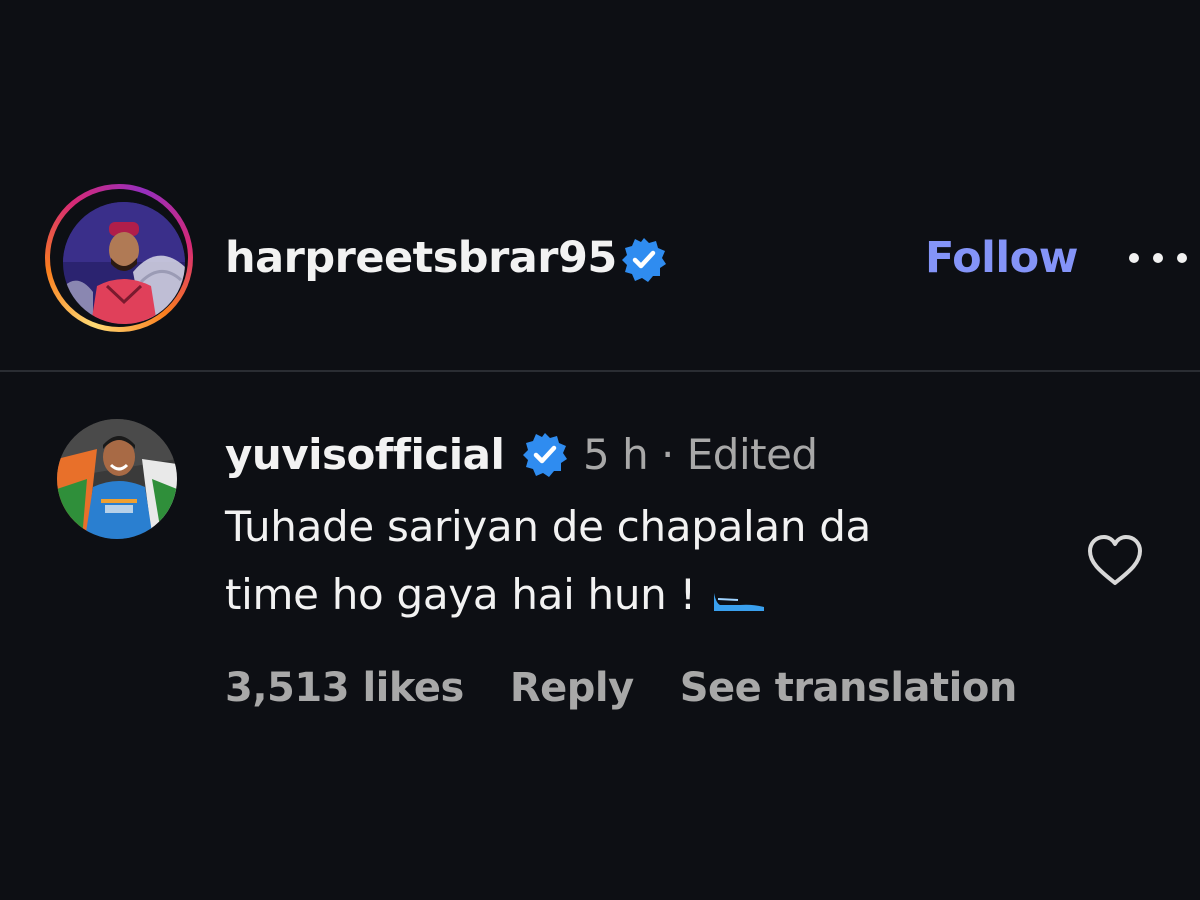  What do you see at coordinates (365, 455) in the screenshot?
I see `comment-author-username: yuvisofficial` at bounding box center [365, 455].